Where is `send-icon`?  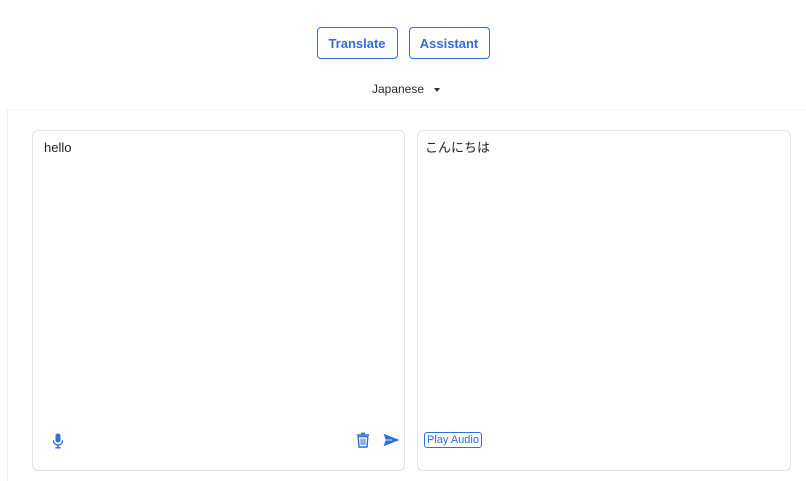 send-icon is located at coordinates (391, 440).